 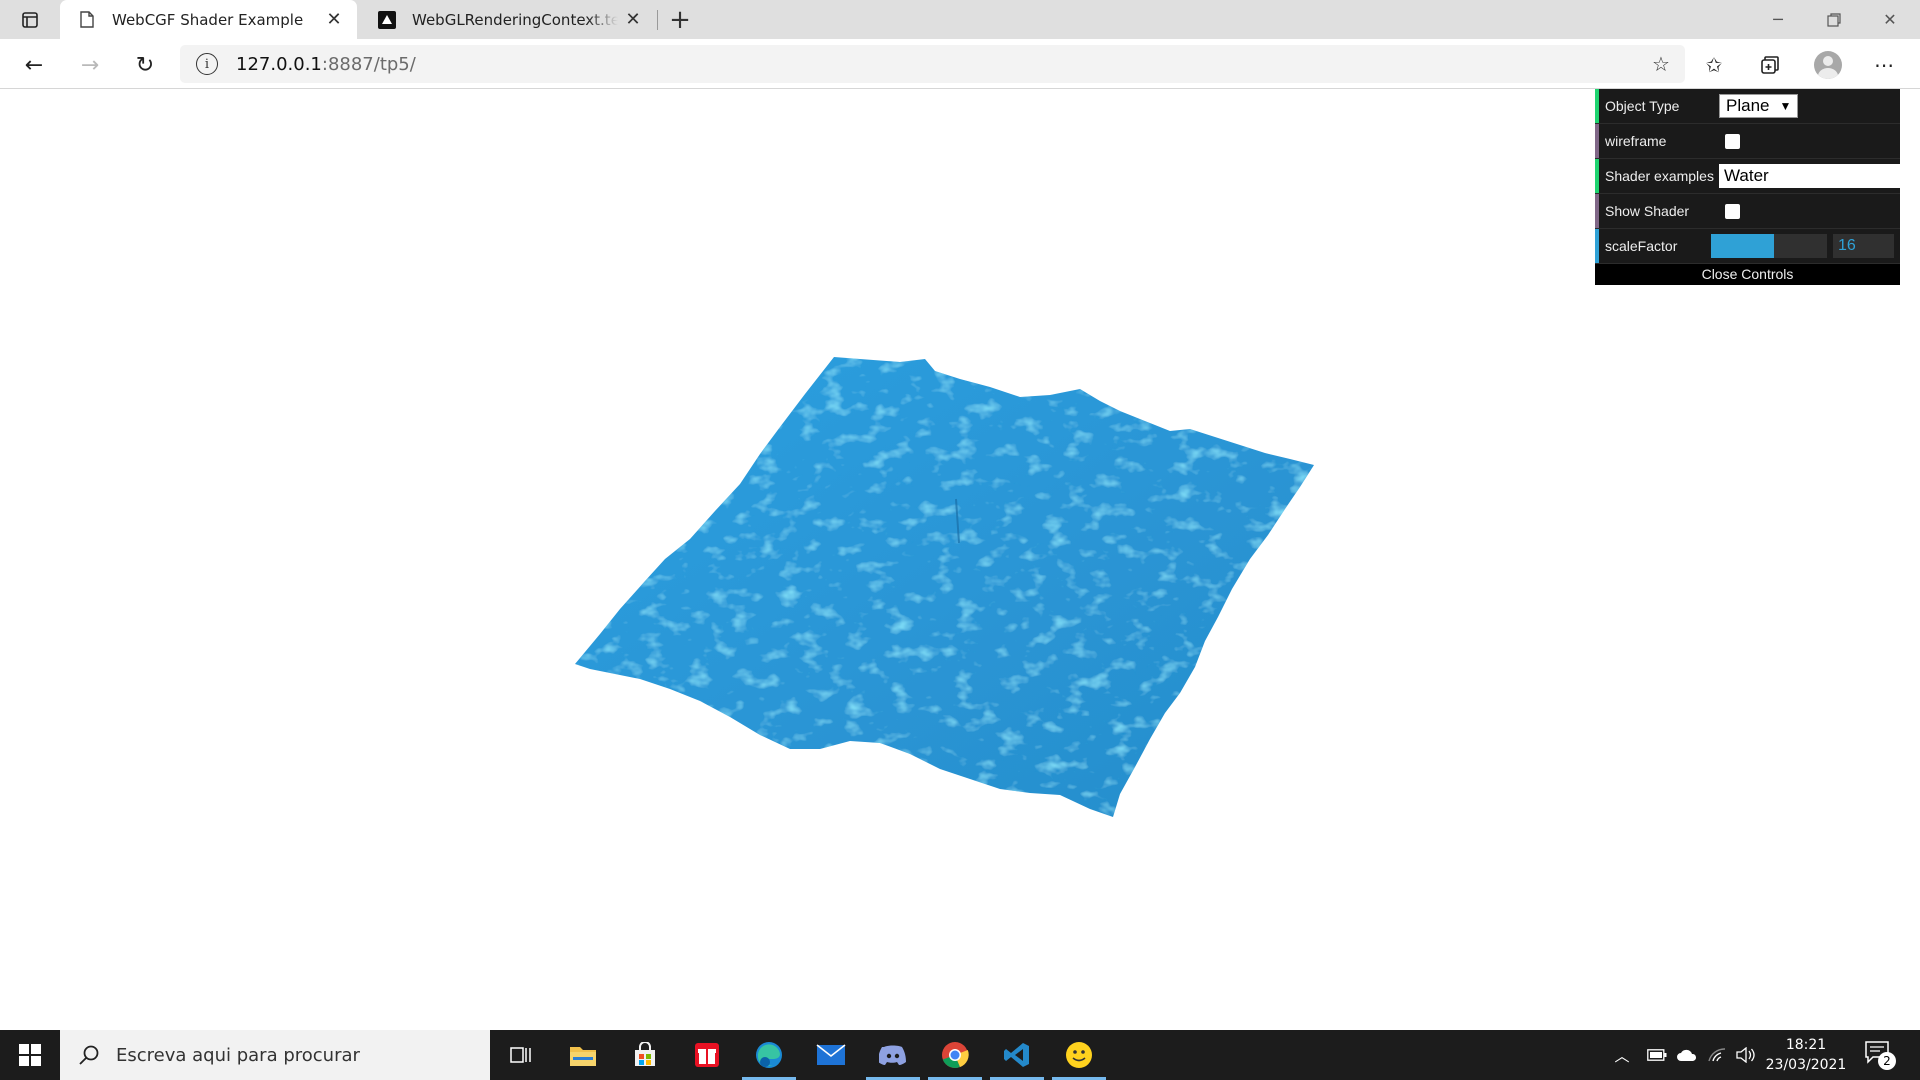 What do you see at coordinates (769, 1055) in the screenshot?
I see `edge-icon` at bounding box center [769, 1055].